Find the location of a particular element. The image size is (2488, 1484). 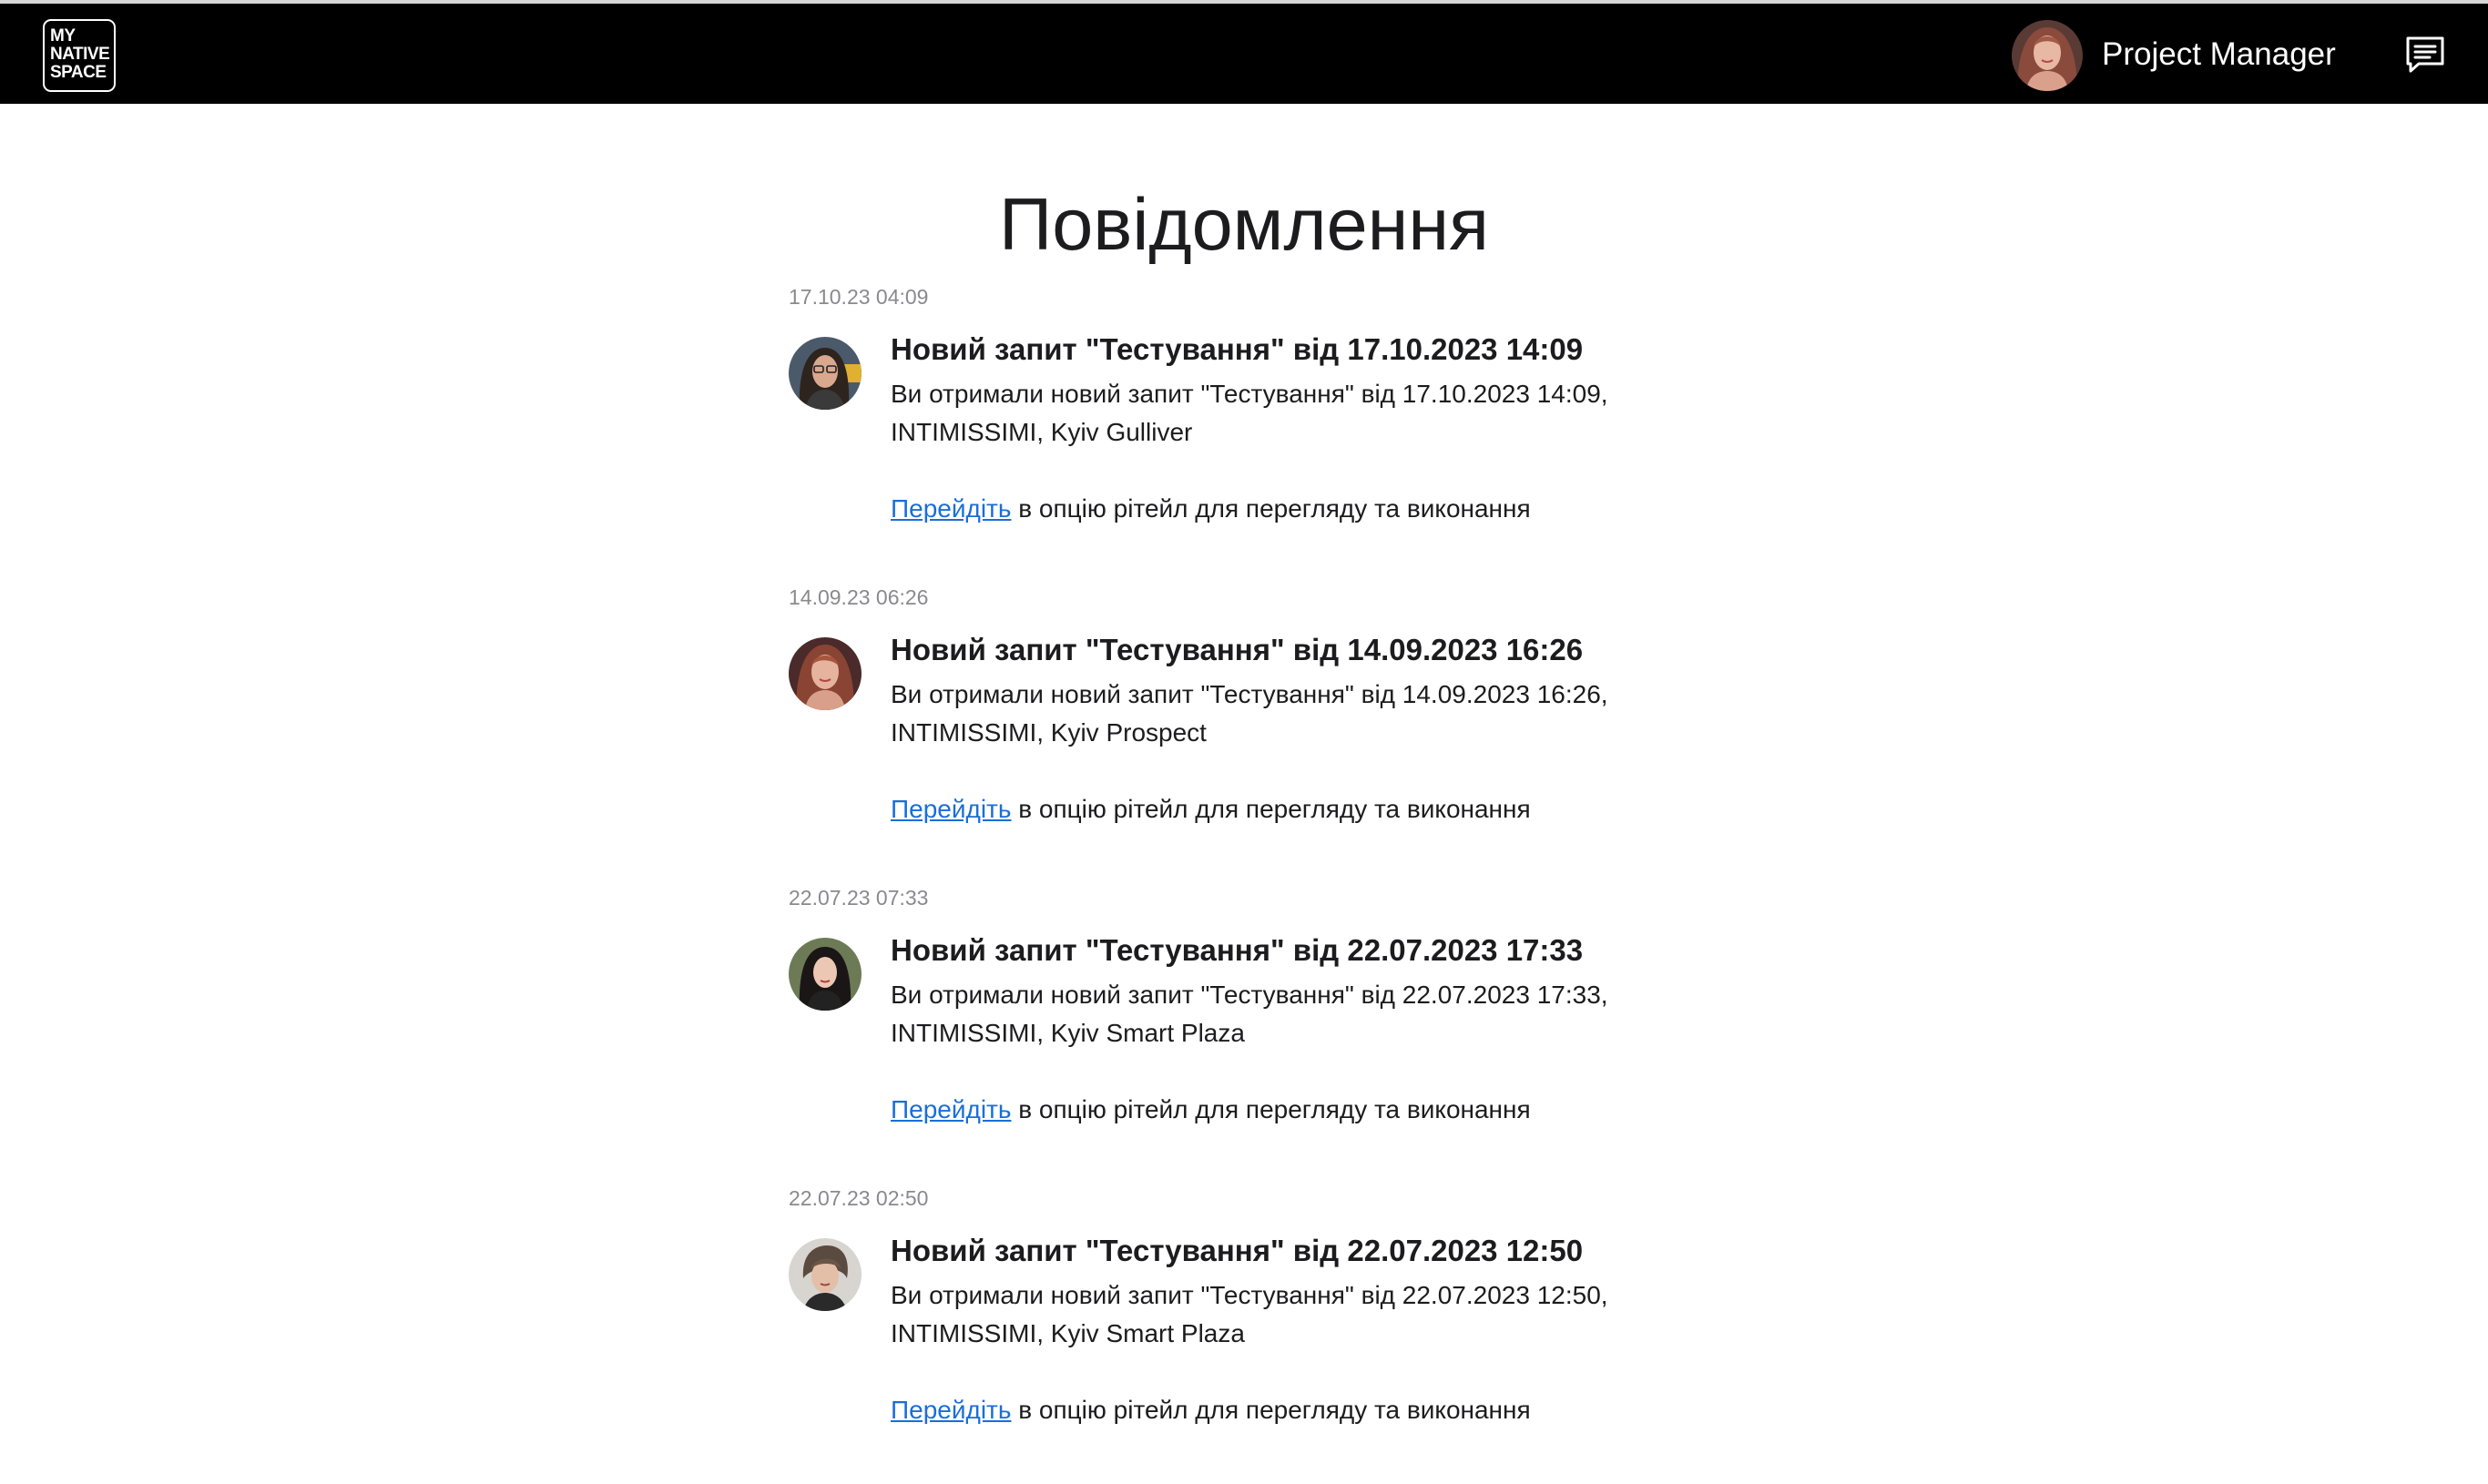

user-name: Project Manager is located at coordinates (2219, 55).